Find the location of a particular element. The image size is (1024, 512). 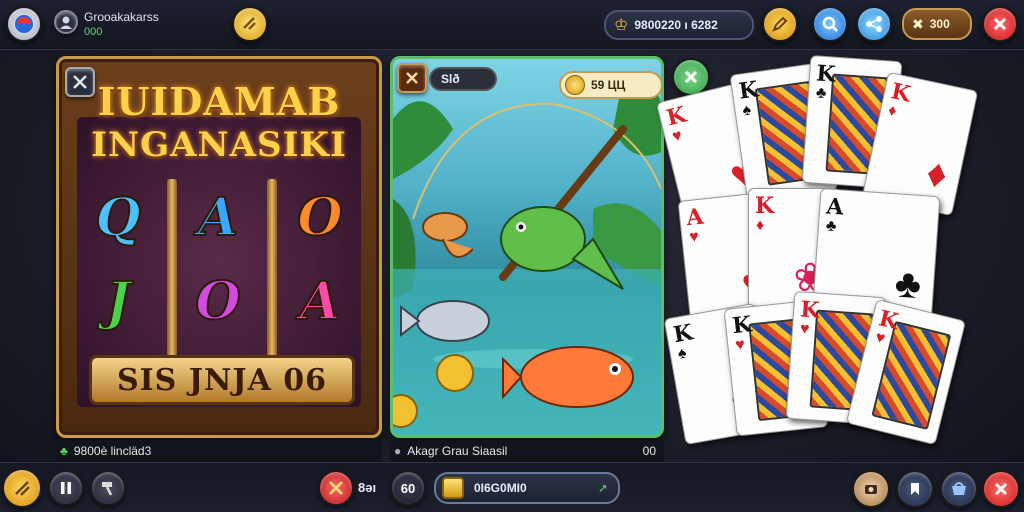

profile-name: Grooakakarss is located at coordinates (121, 17).